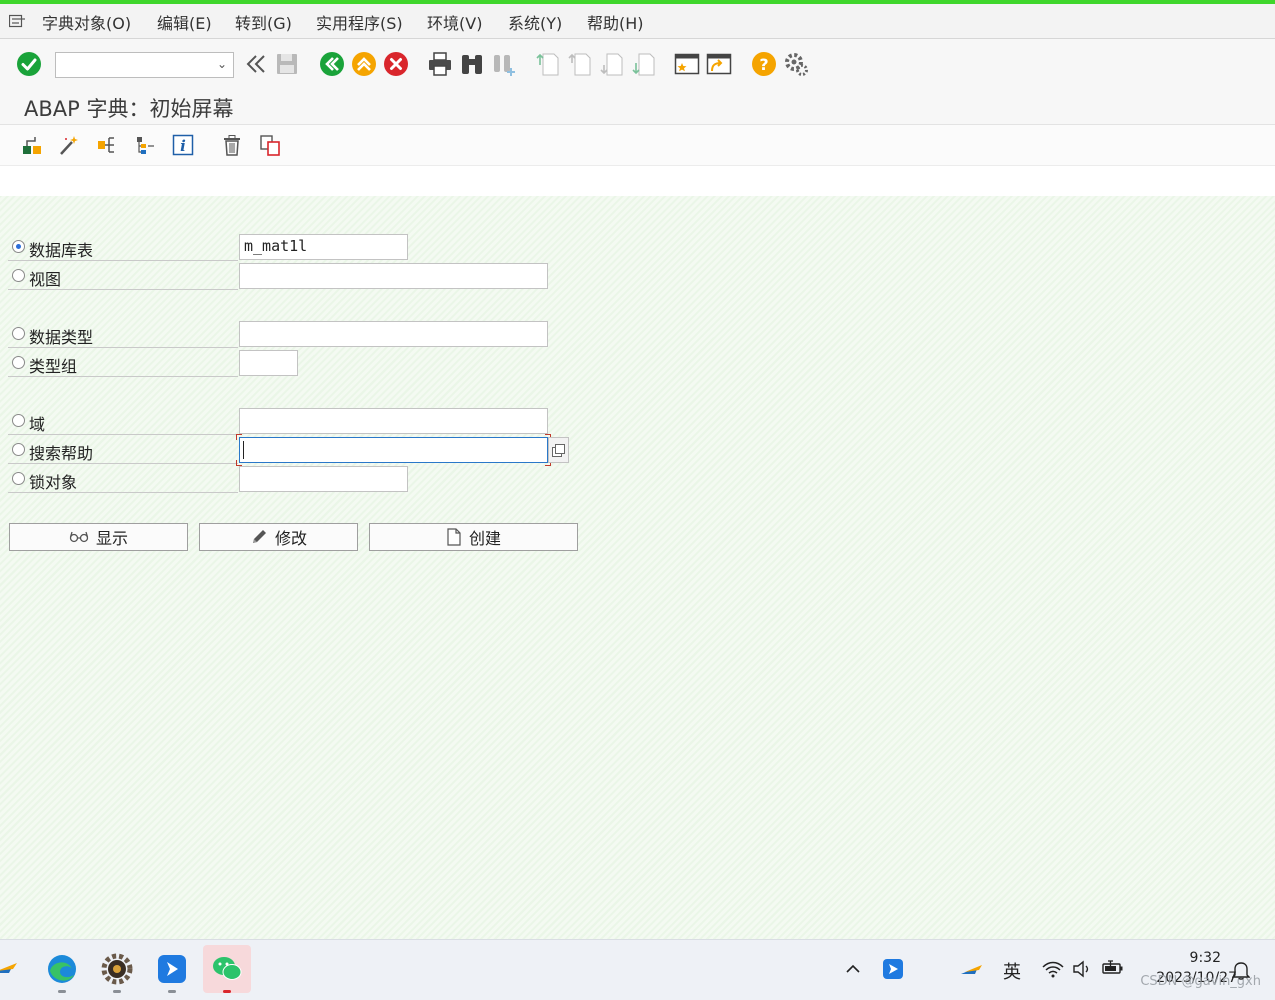 The height and width of the screenshot is (1000, 1275). What do you see at coordinates (1241, 970) in the screenshot?
I see `notification-bell-icon` at bounding box center [1241, 970].